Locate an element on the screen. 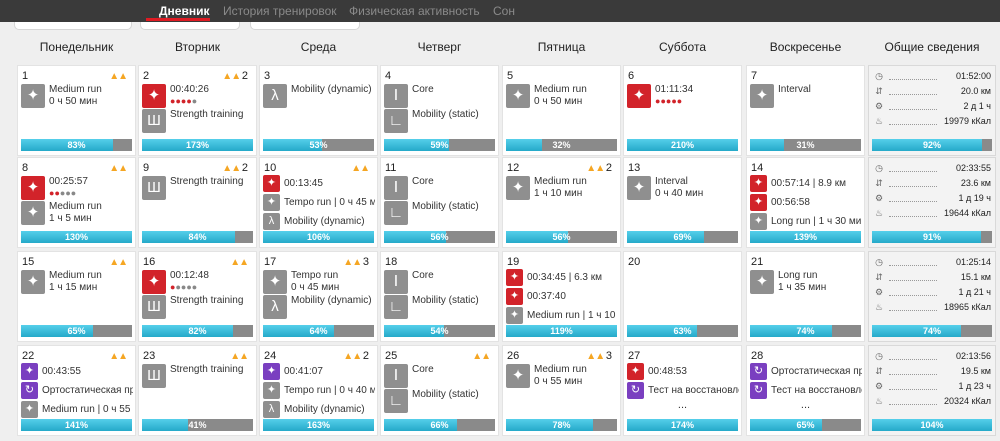 The height and width of the screenshot is (441, 1000). week-summary-cell: ◷ 02:33:55 ⇵ 23.6 км ⚙ 1 д 19 ч ♨ 19644 кКал 91% is located at coordinates (932, 202).